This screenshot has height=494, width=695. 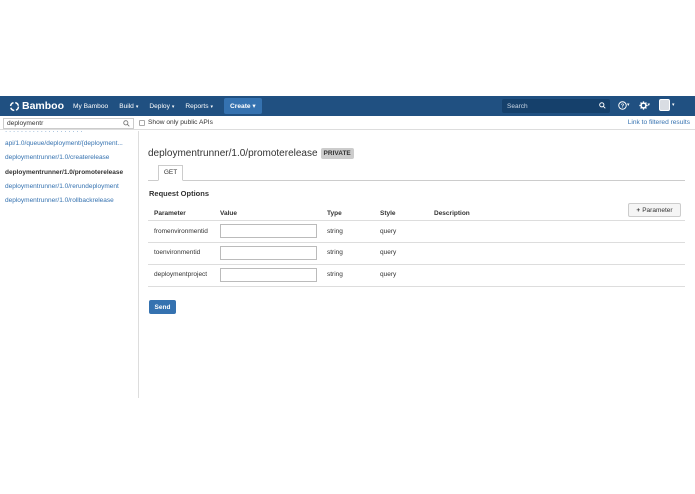 I want to click on sidebar-item-rollbackrelease: deploymentrunner/1.0/rollbackrelease, so click(x=70, y=200).